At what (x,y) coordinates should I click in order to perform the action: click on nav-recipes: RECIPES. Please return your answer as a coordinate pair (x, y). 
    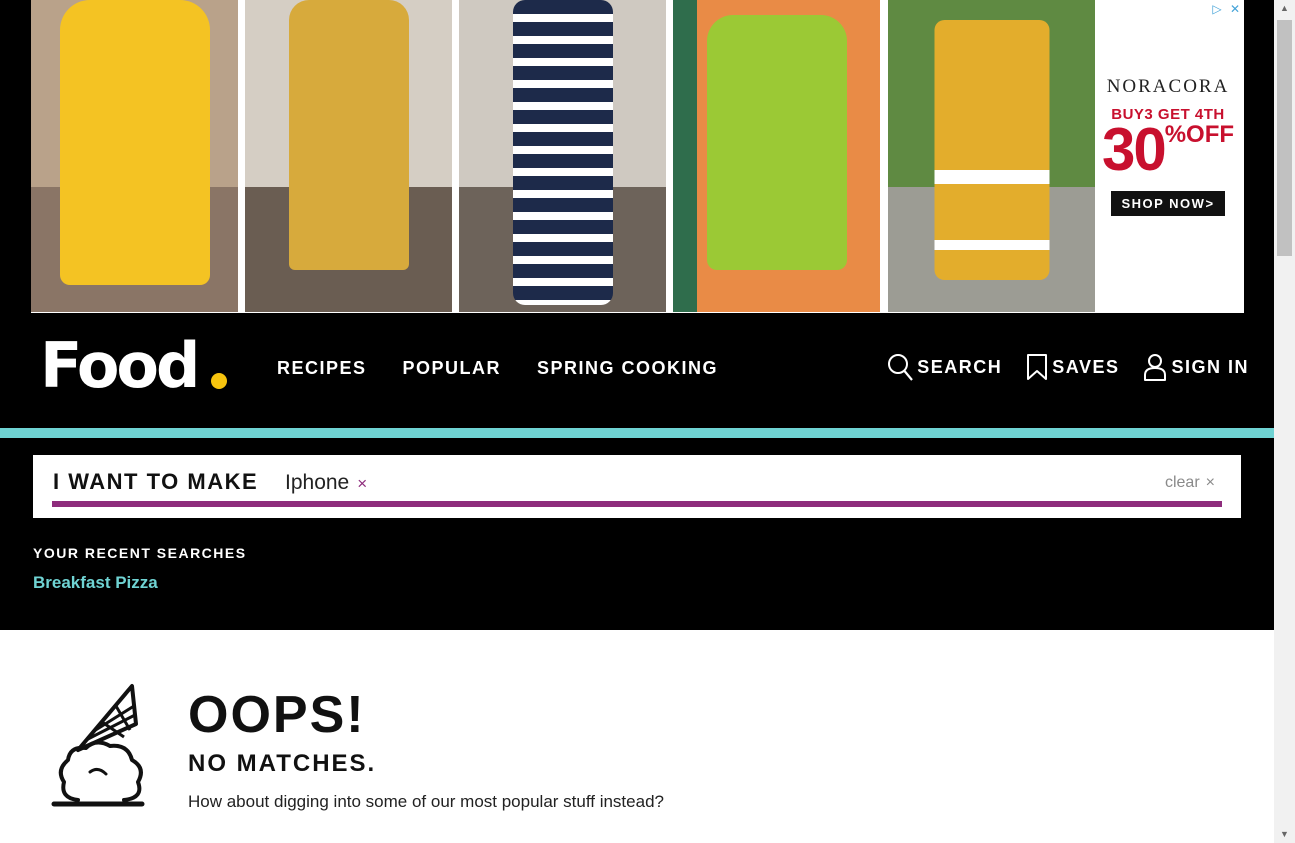
    Looking at the image, I should click on (322, 368).